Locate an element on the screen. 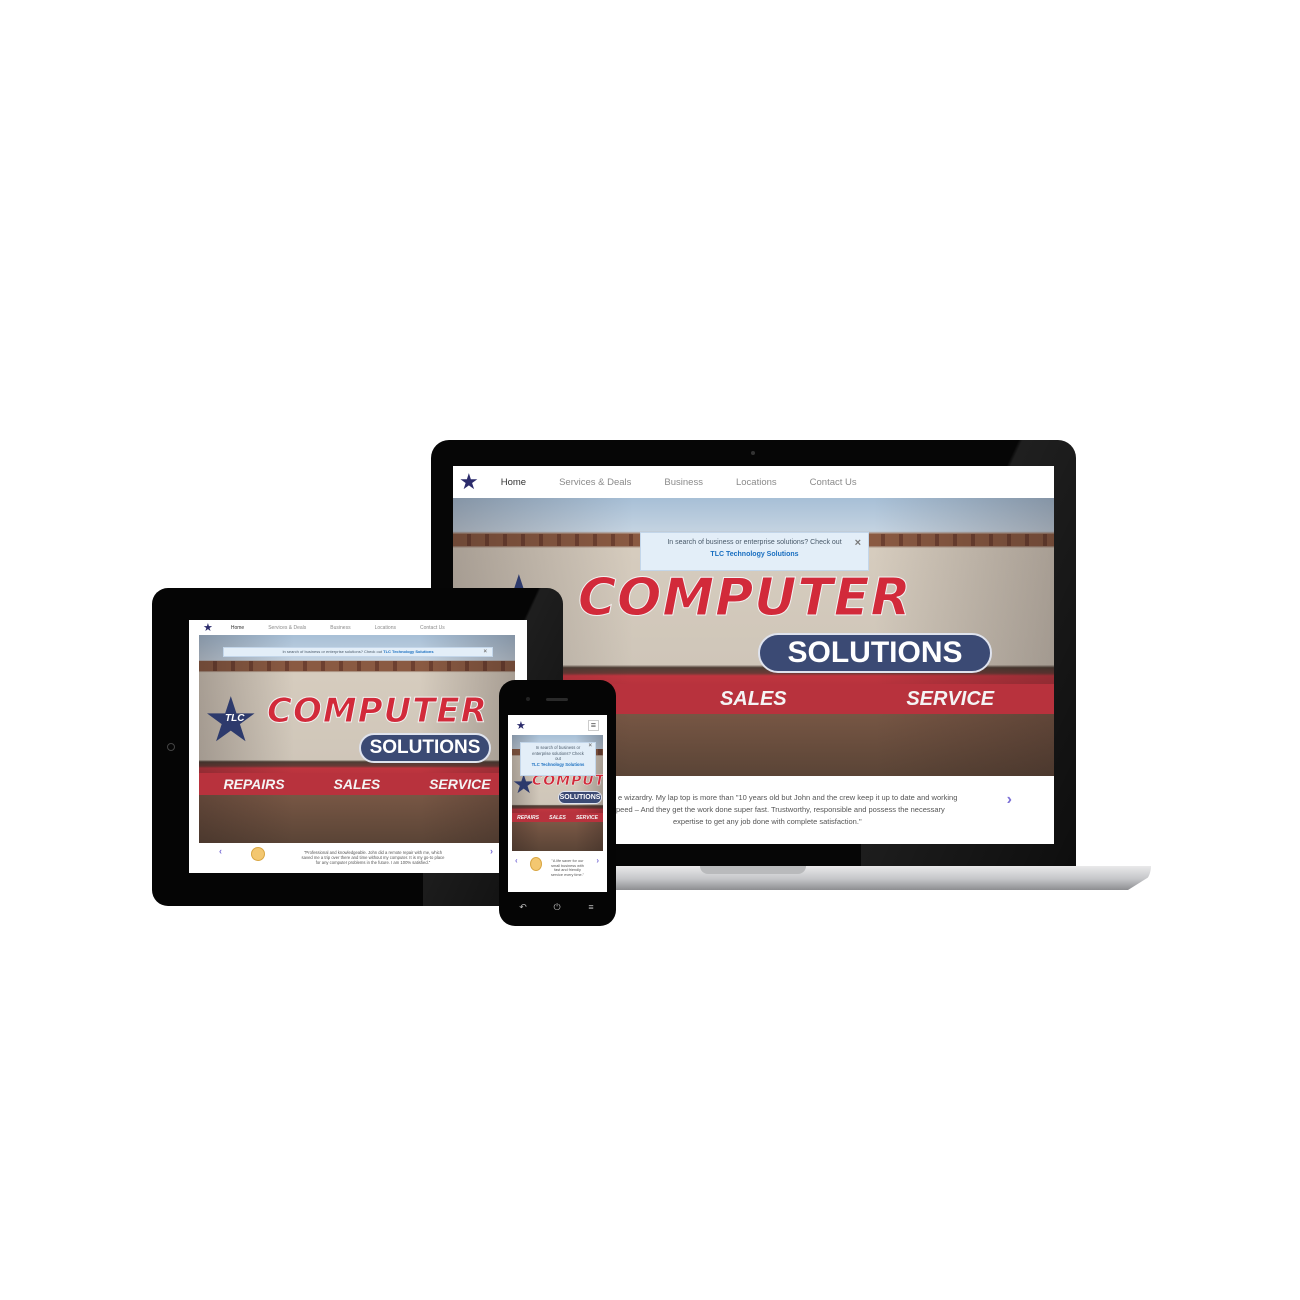  back-key-icon: ↶ is located at coordinates (523, 907).